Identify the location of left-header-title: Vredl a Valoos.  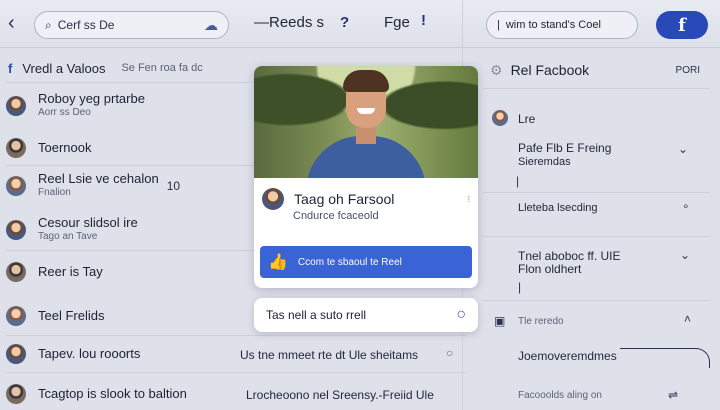
(64, 68).